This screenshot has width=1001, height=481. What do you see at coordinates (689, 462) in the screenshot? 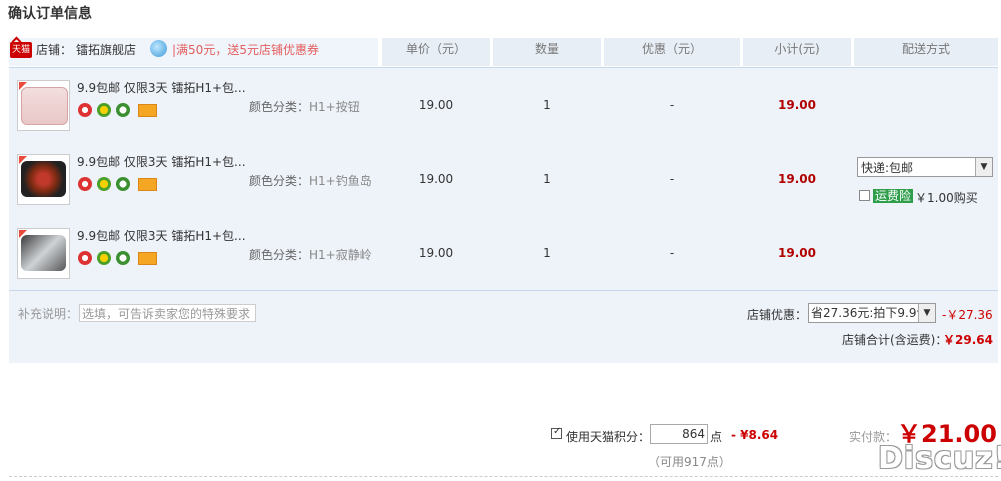
I see `points-available: （可用917点）` at bounding box center [689, 462].